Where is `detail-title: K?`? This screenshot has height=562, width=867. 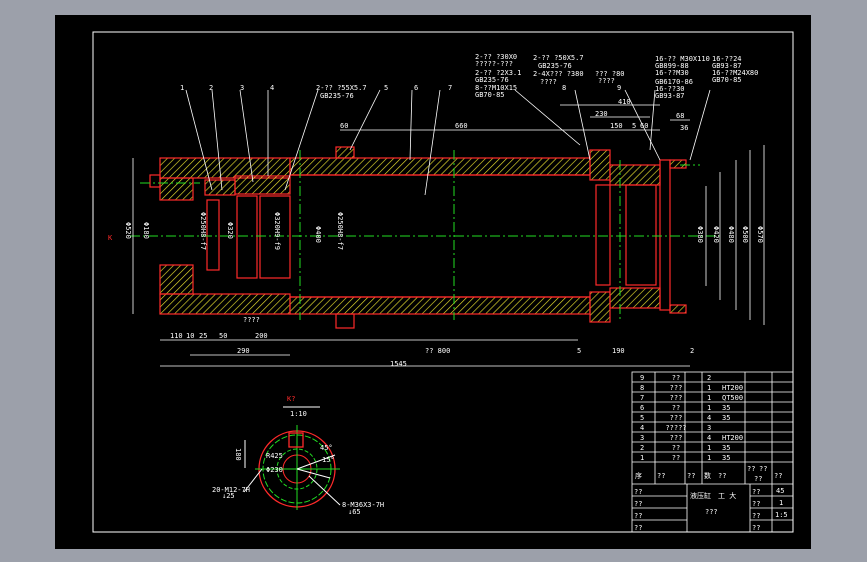
detail-title: K? is located at coordinates (291, 399).